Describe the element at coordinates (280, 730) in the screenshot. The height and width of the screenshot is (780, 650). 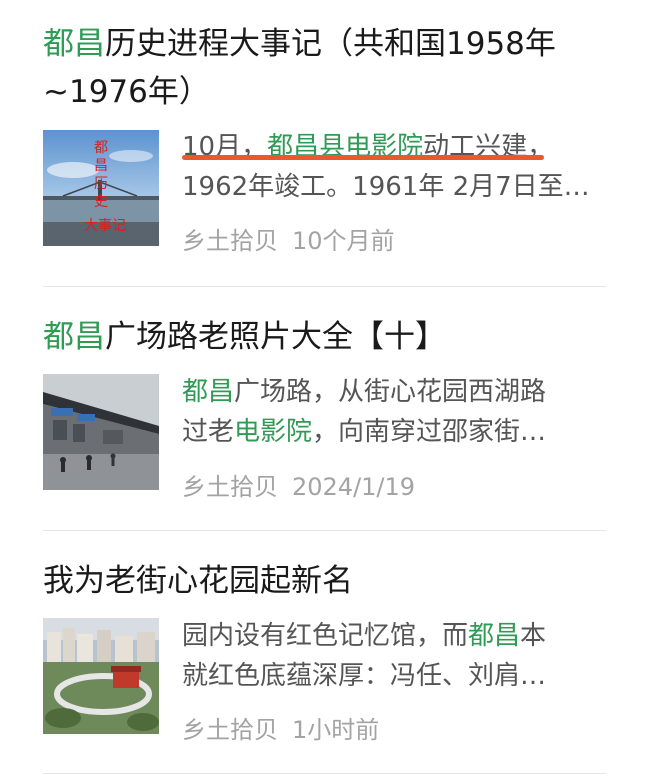
I see `article-meta: 乡土拾贝 1小时前` at that location.